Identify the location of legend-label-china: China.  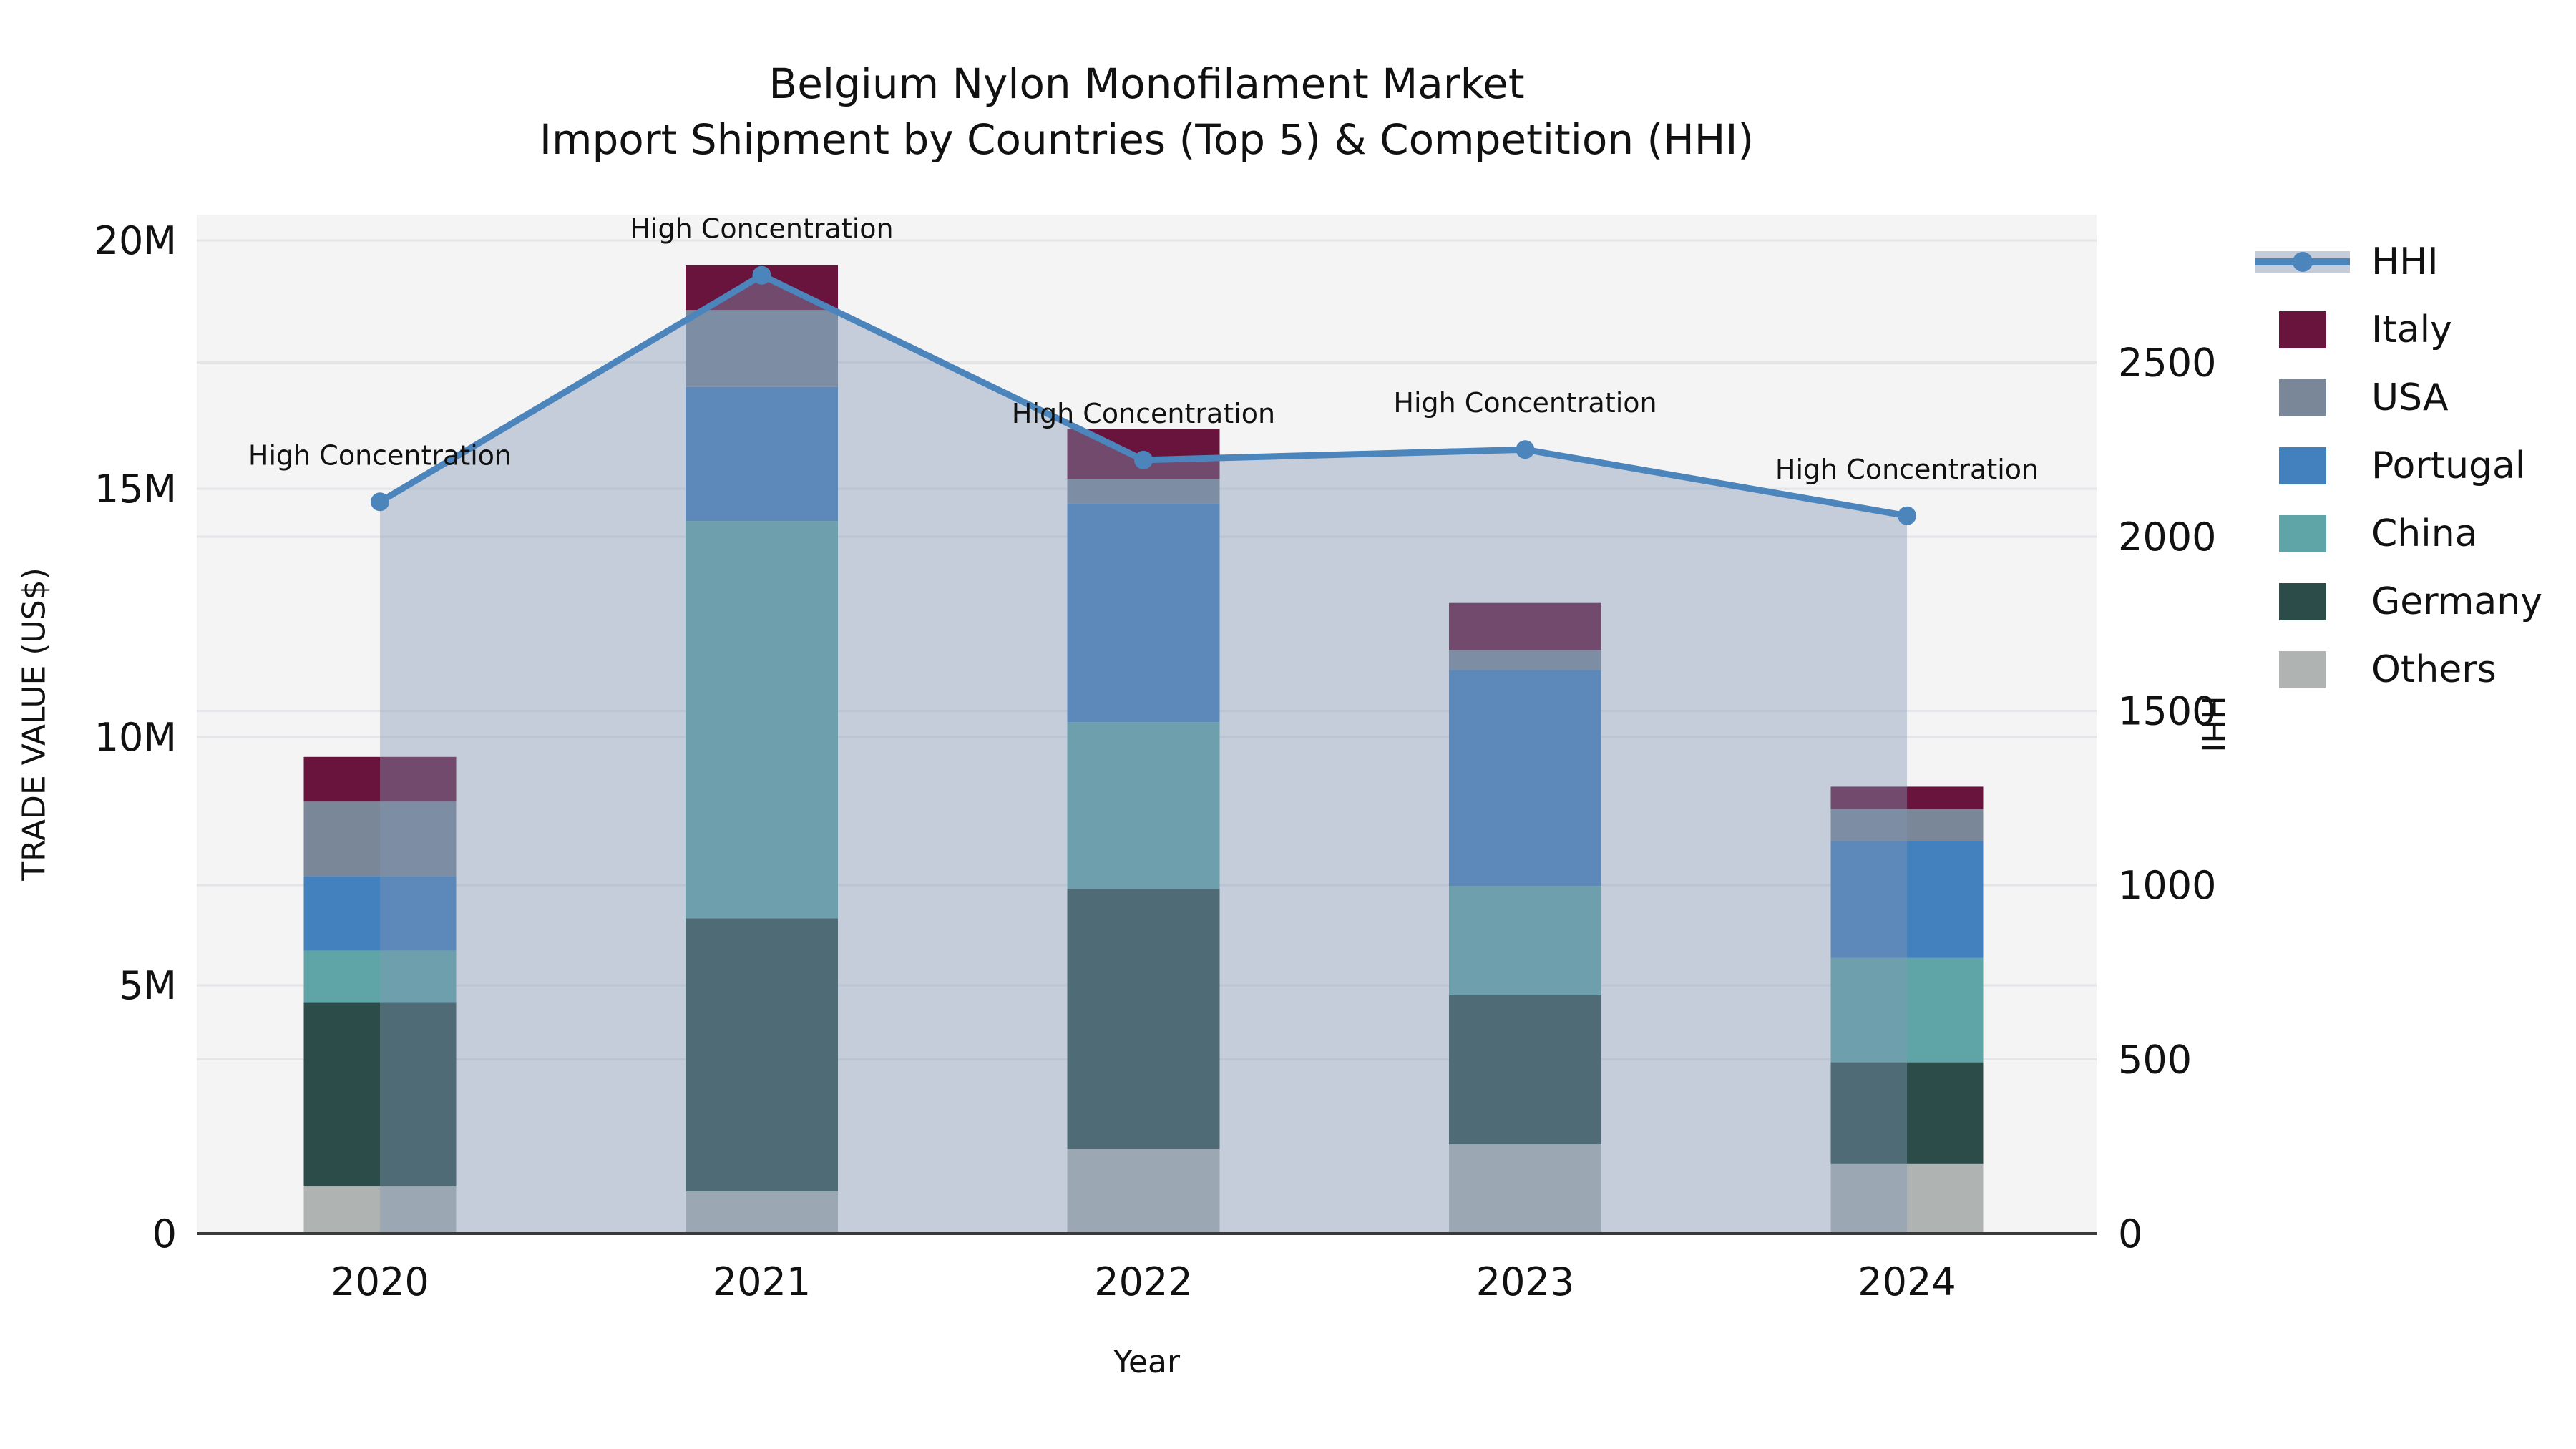
(2424, 533).